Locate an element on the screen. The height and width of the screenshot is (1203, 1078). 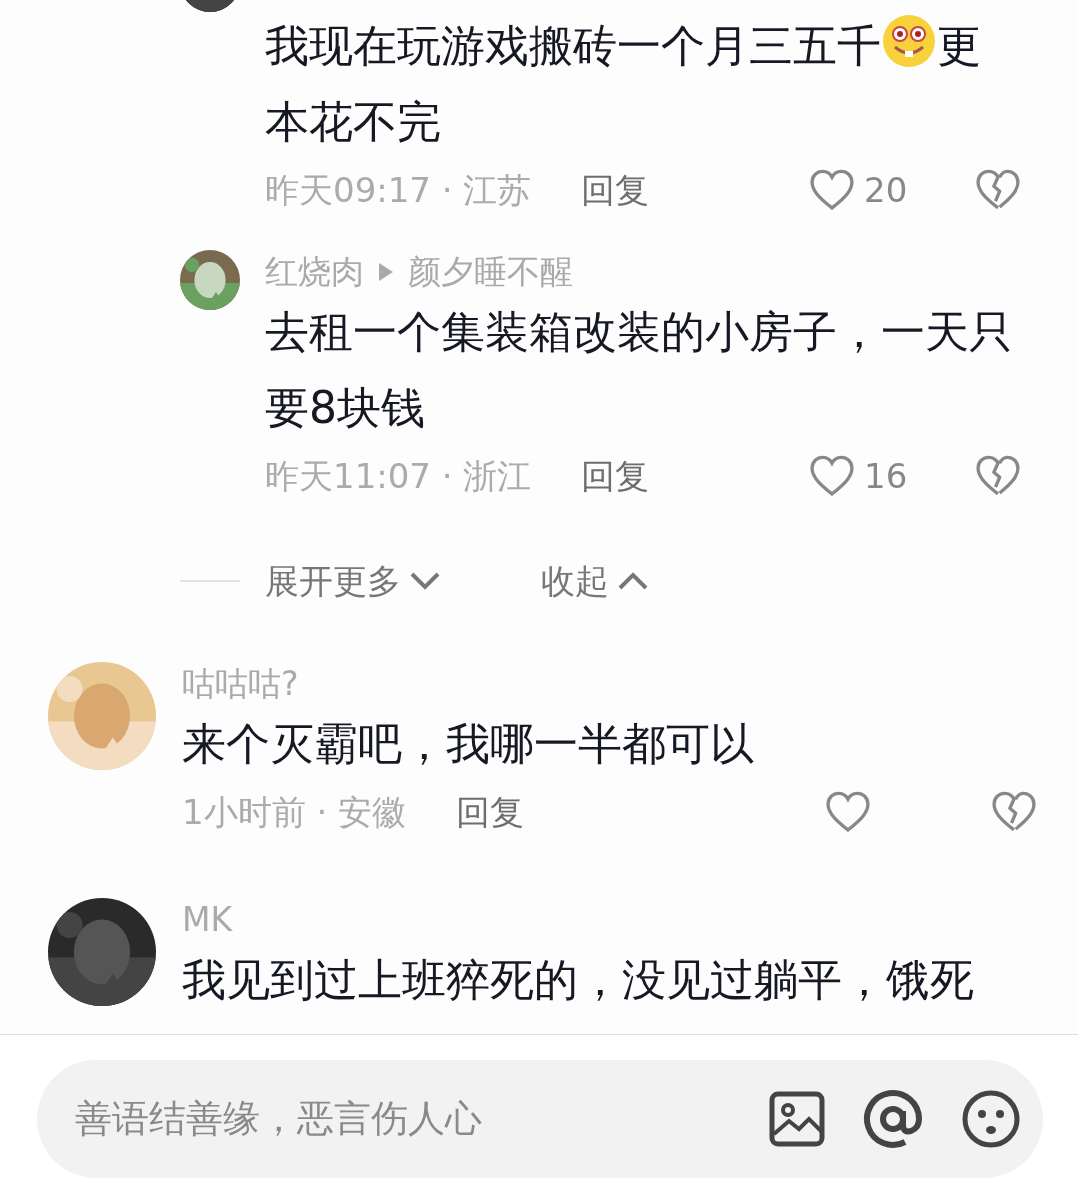
timestamp: 昨天11:07 · 浙江 is located at coordinates (398, 476).